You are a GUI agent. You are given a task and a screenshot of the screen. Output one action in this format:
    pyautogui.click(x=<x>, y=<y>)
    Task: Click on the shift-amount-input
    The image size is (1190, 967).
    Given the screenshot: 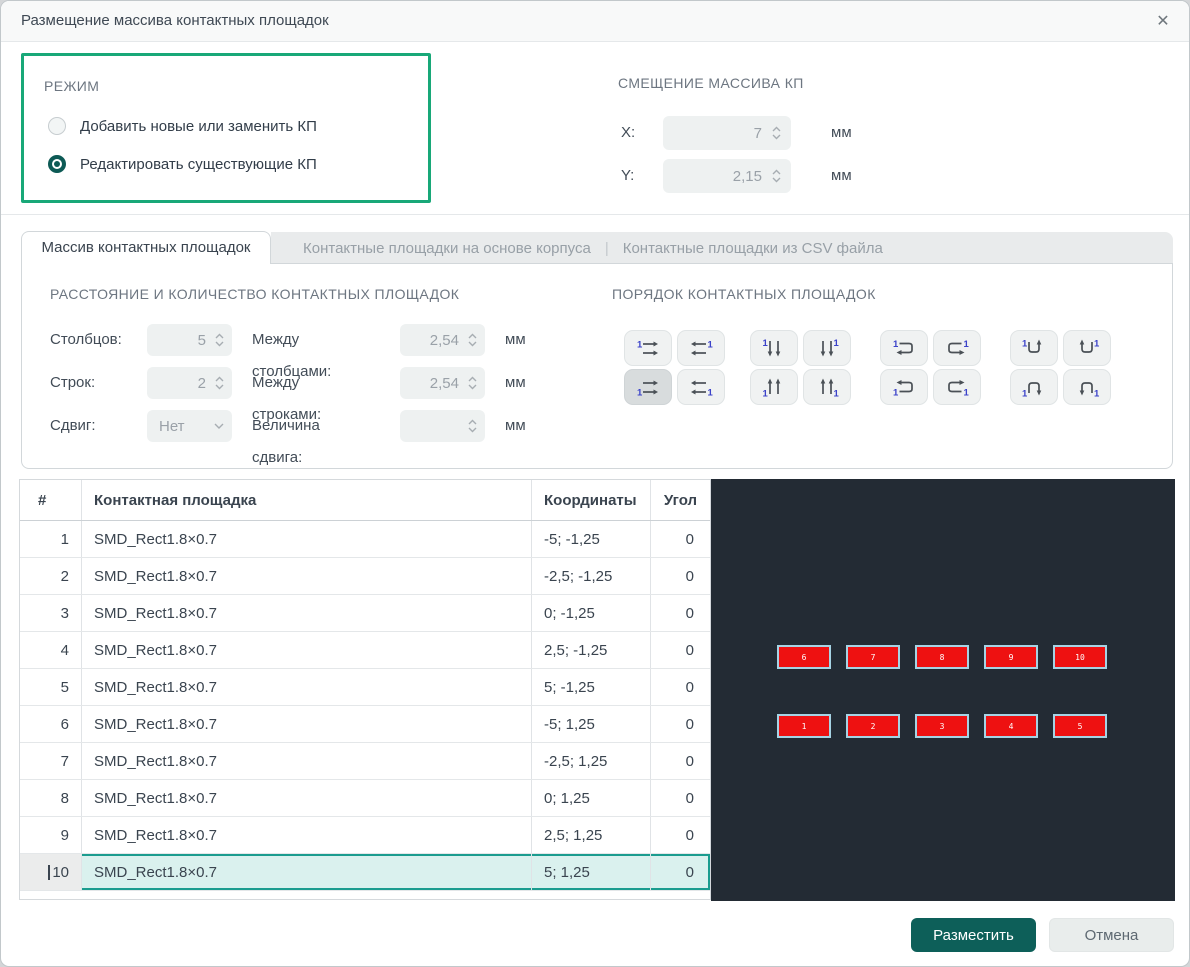 What is the action you would take?
    pyautogui.click(x=442, y=426)
    